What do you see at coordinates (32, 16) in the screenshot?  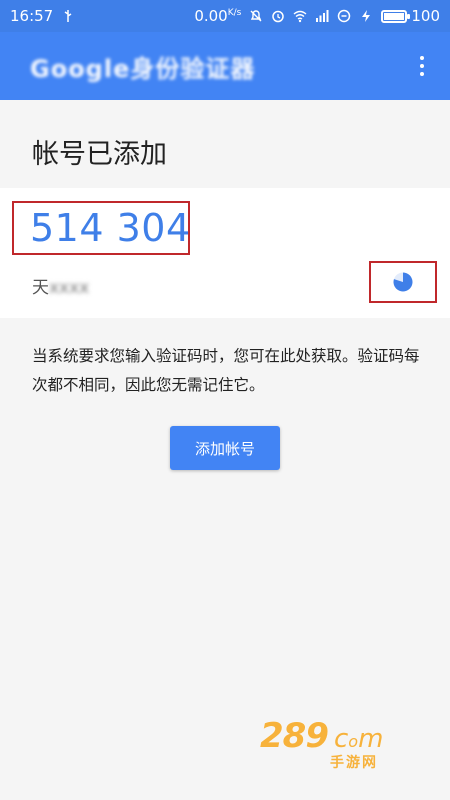 I see `status-time: 16:57` at bounding box center [32, 16].